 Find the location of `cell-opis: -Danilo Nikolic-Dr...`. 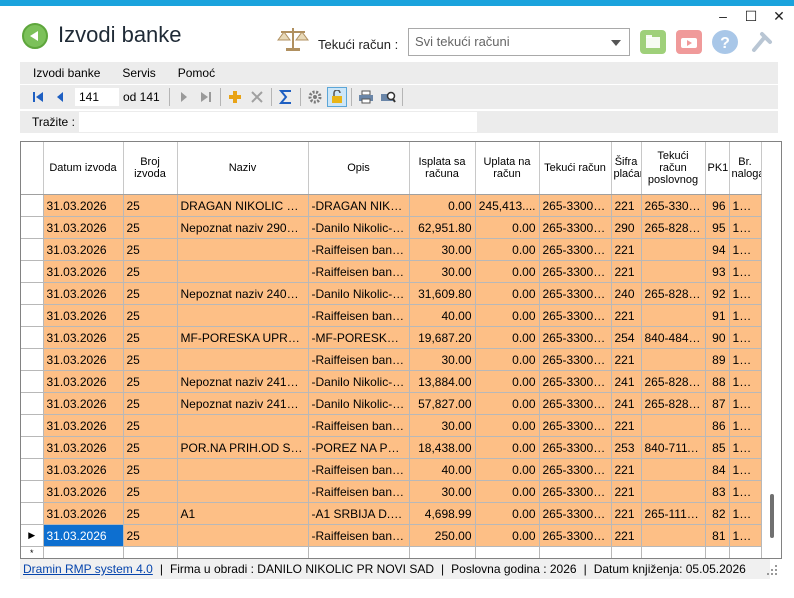

cell-opis: -Danilo Nikolic-Dr... is located at coordinates (359, 227).